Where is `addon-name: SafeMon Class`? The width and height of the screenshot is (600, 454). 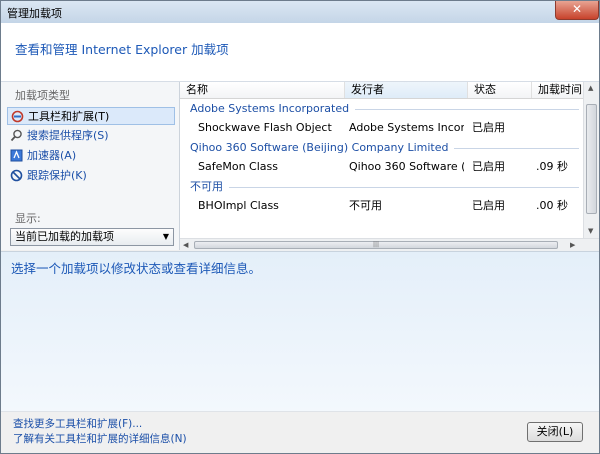
addon-name: SafeMon Class is located at coordinates (238, 166).